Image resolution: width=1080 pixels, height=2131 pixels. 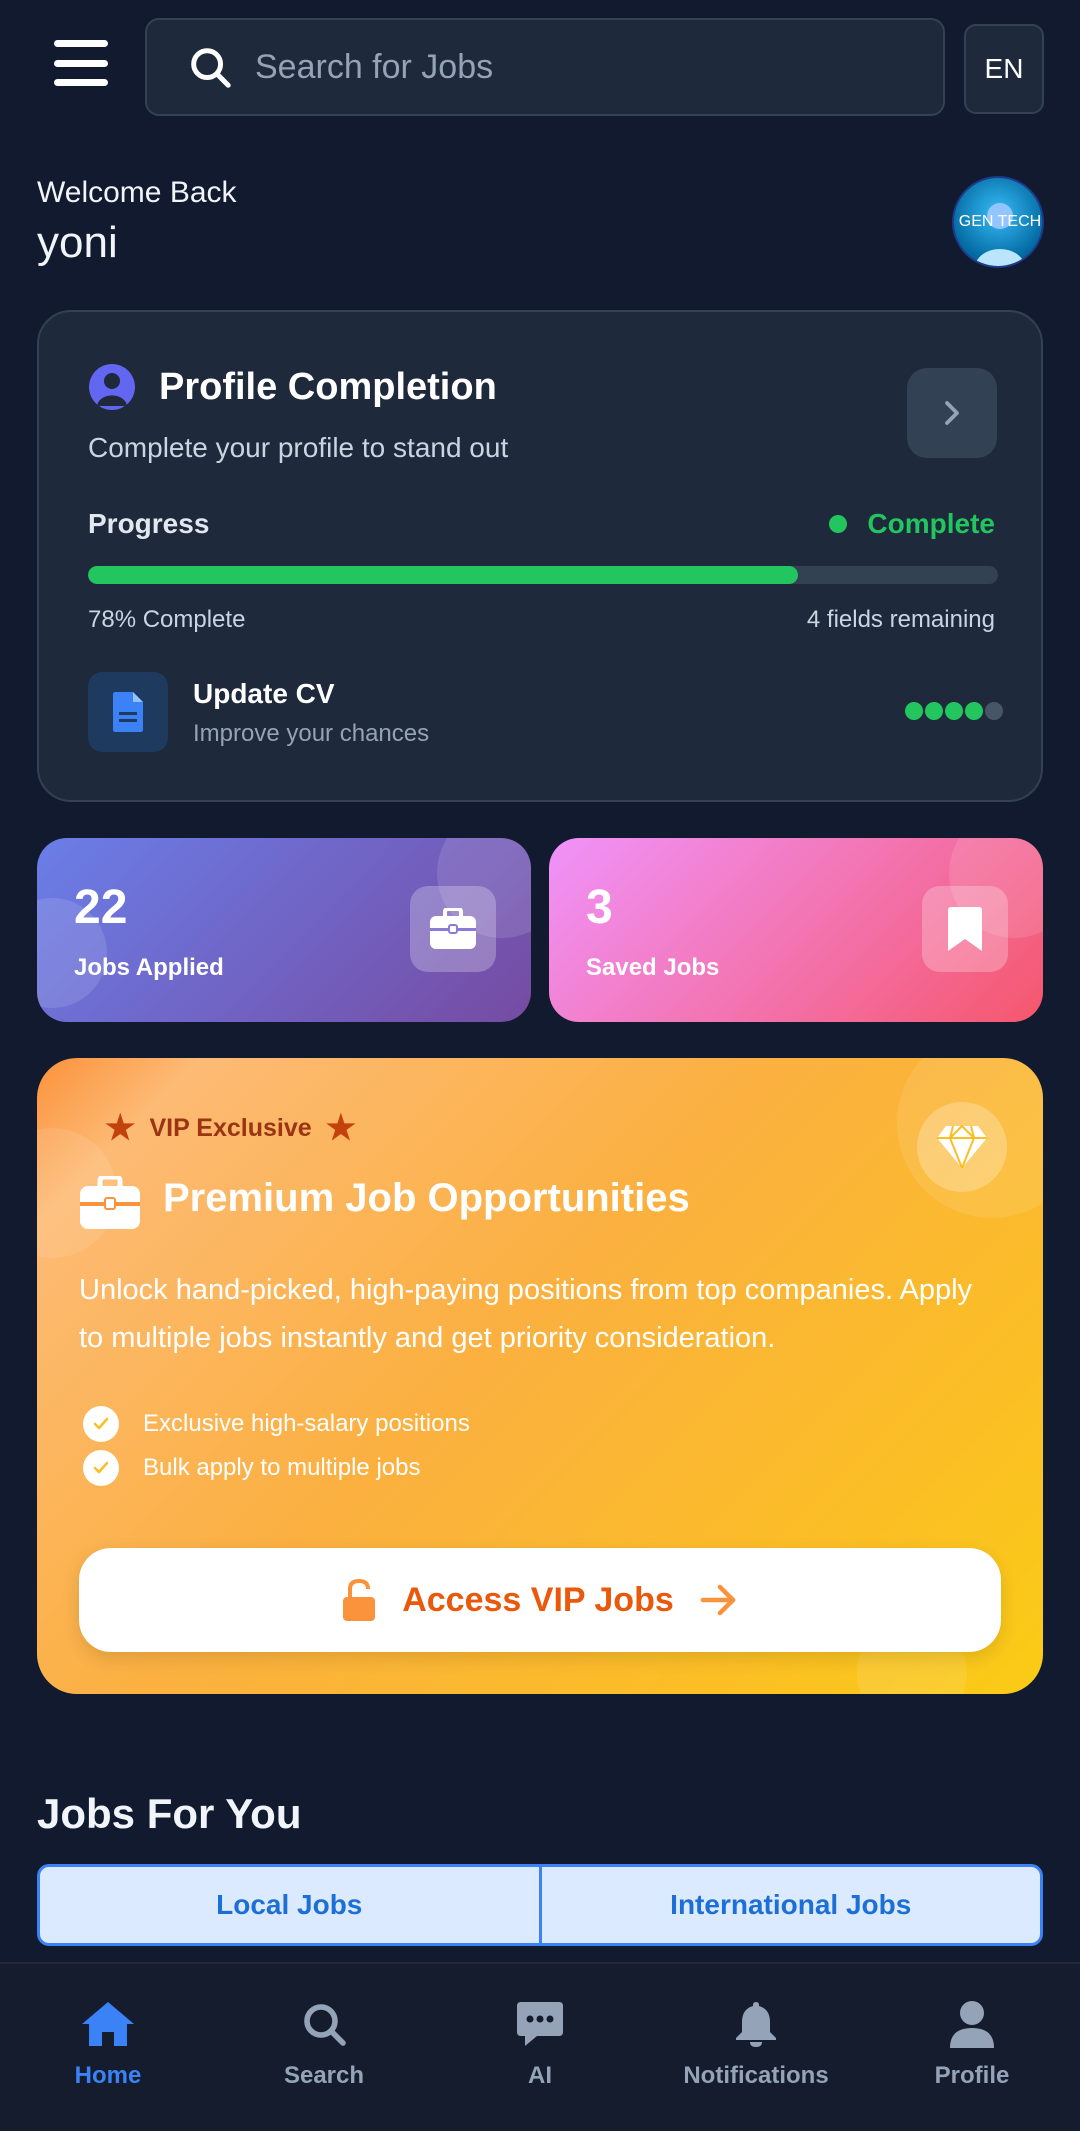 I want to click on avatar: GEN TECH, so click(x=998, y=222).